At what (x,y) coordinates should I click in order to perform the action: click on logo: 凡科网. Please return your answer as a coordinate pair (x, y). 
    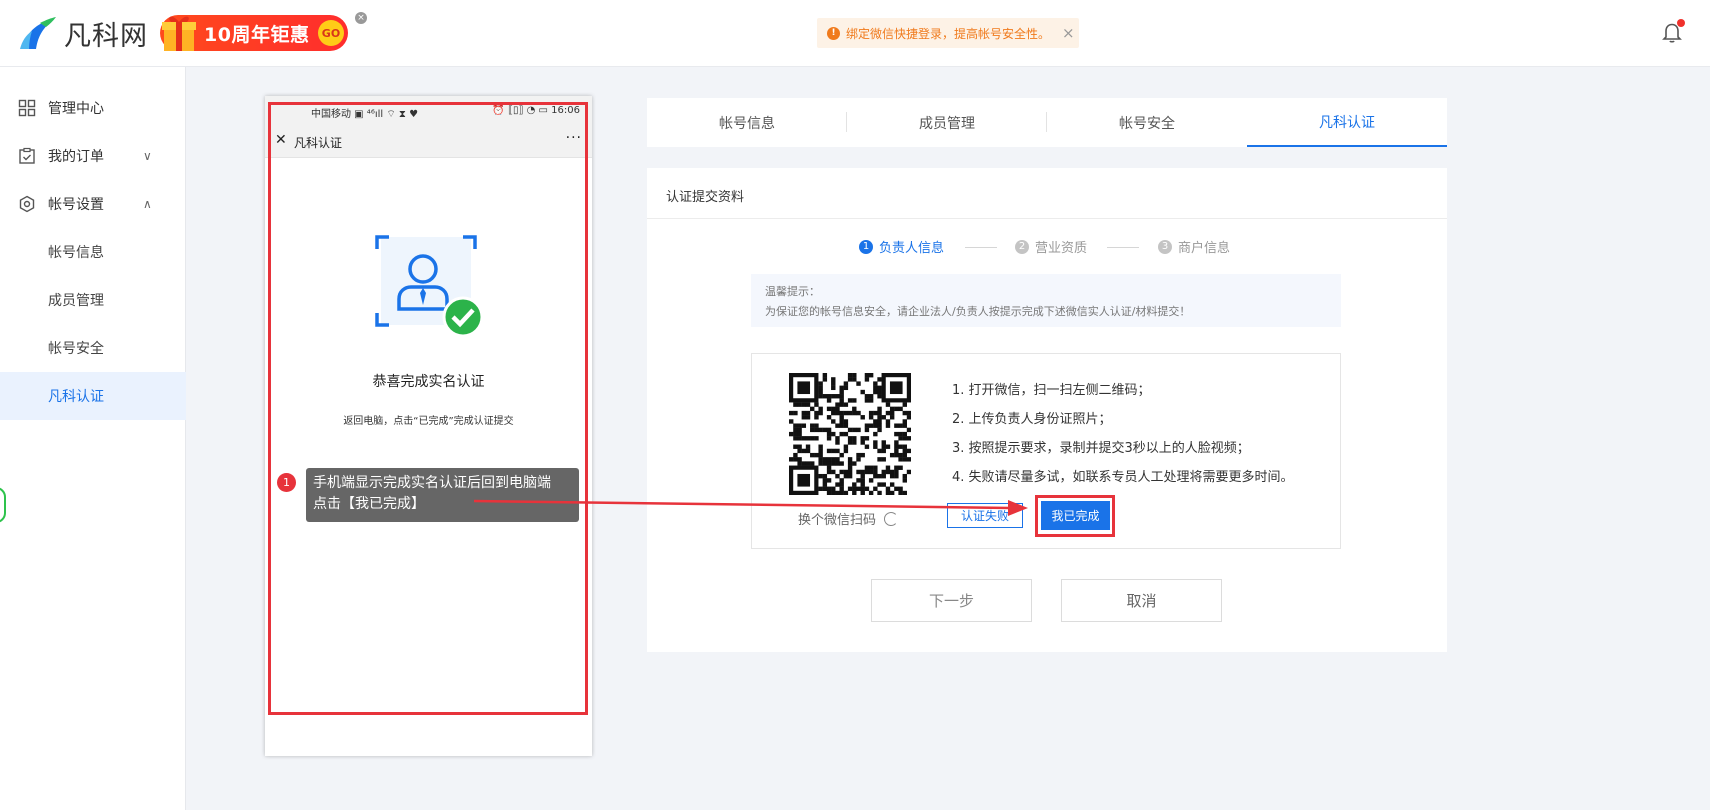
    Looking at the image, I should click on (83, 33).